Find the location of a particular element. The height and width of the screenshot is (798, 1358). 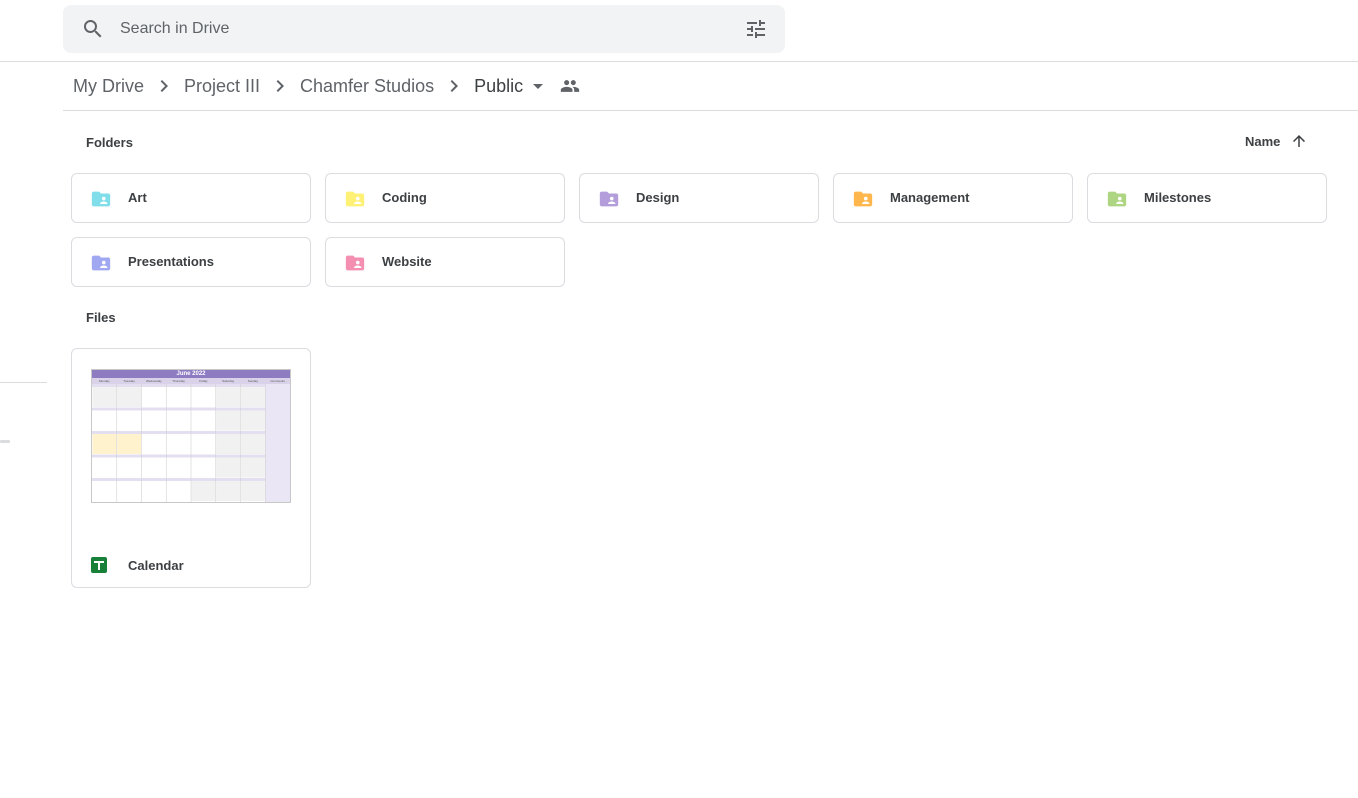

folder-name: Coding is located at coordinates (404, 197).